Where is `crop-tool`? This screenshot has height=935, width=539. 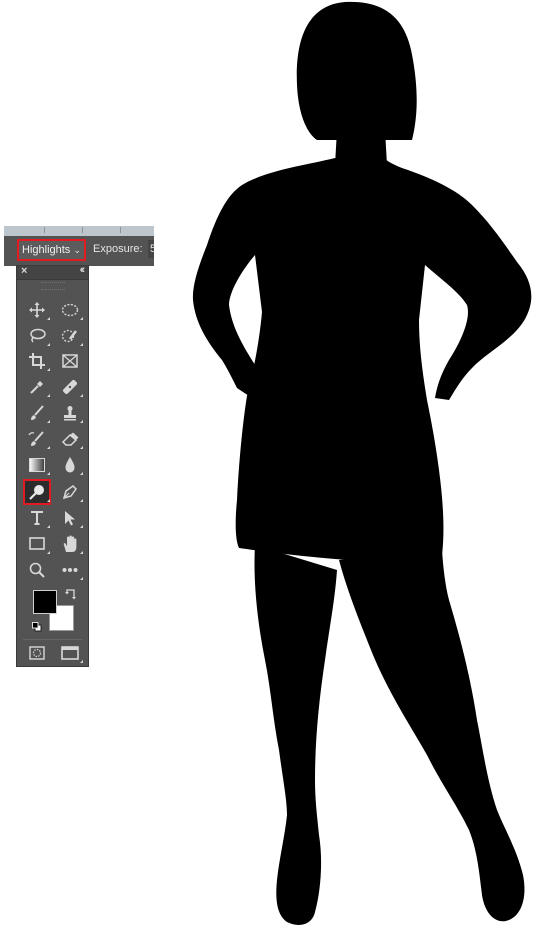
crop-tool is located at coordinates (37, 361).